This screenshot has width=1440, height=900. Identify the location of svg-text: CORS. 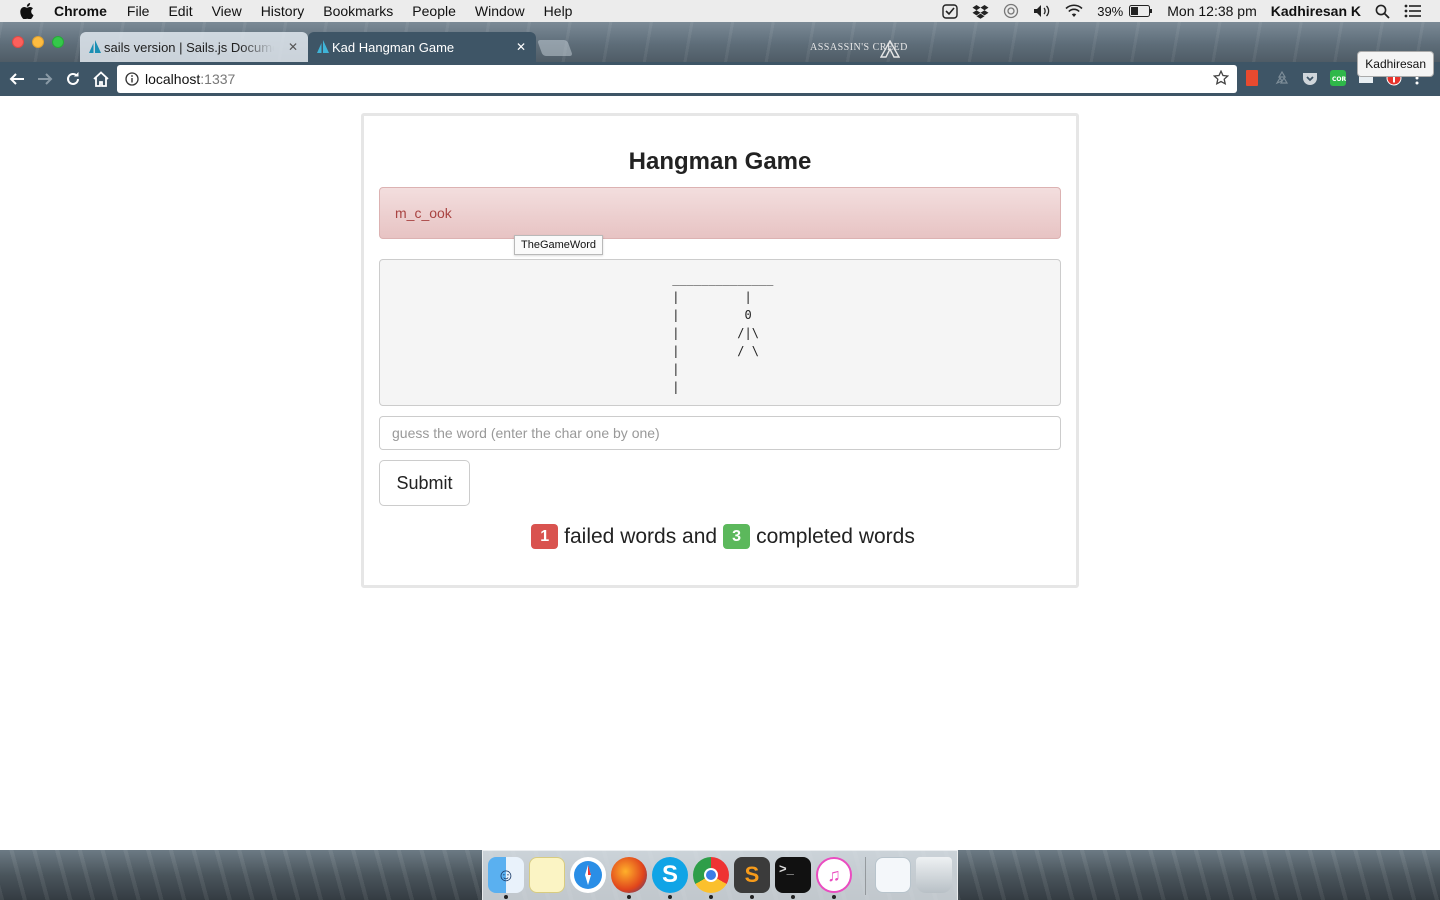
(1339, 79).